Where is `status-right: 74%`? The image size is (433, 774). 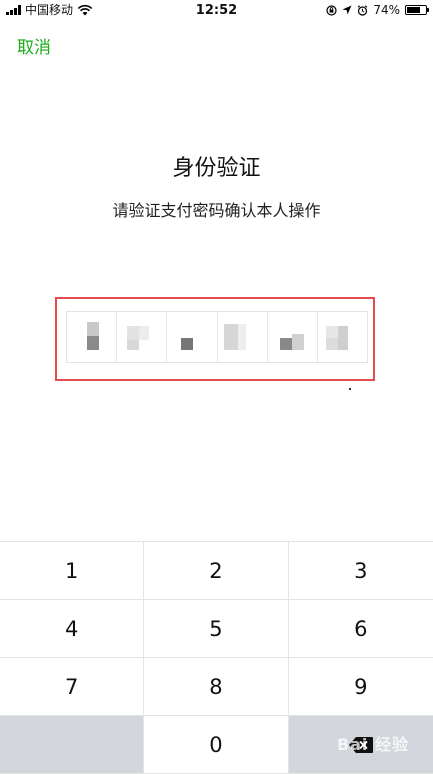
status-right: 74% is located at coordinates (377, 10).